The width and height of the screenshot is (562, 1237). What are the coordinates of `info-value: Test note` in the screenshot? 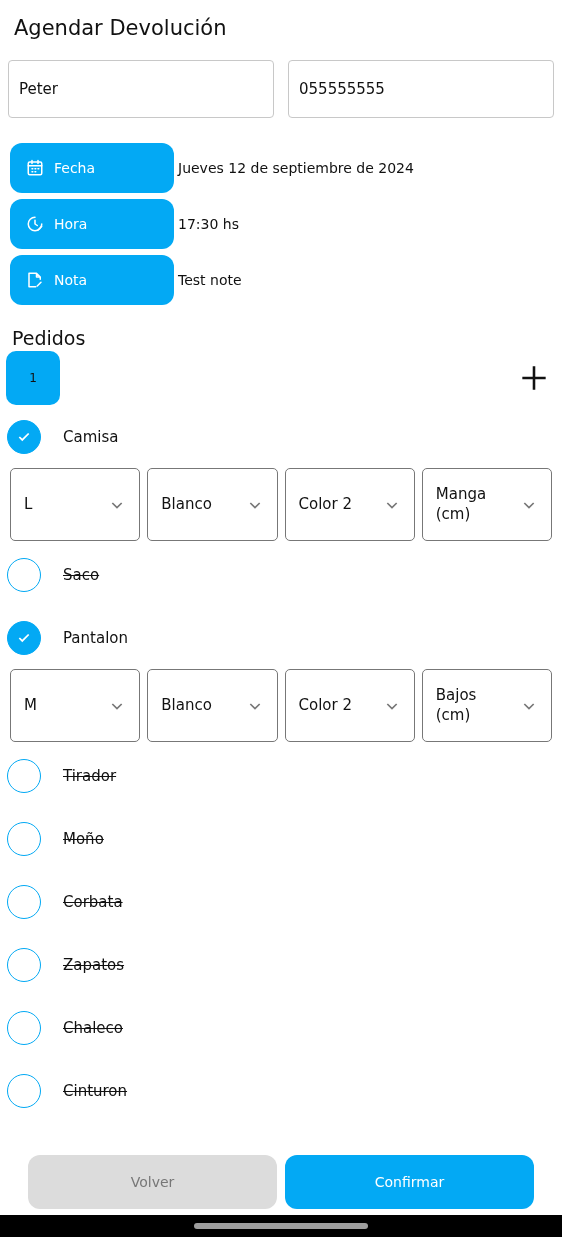 It's located at (210, 280).